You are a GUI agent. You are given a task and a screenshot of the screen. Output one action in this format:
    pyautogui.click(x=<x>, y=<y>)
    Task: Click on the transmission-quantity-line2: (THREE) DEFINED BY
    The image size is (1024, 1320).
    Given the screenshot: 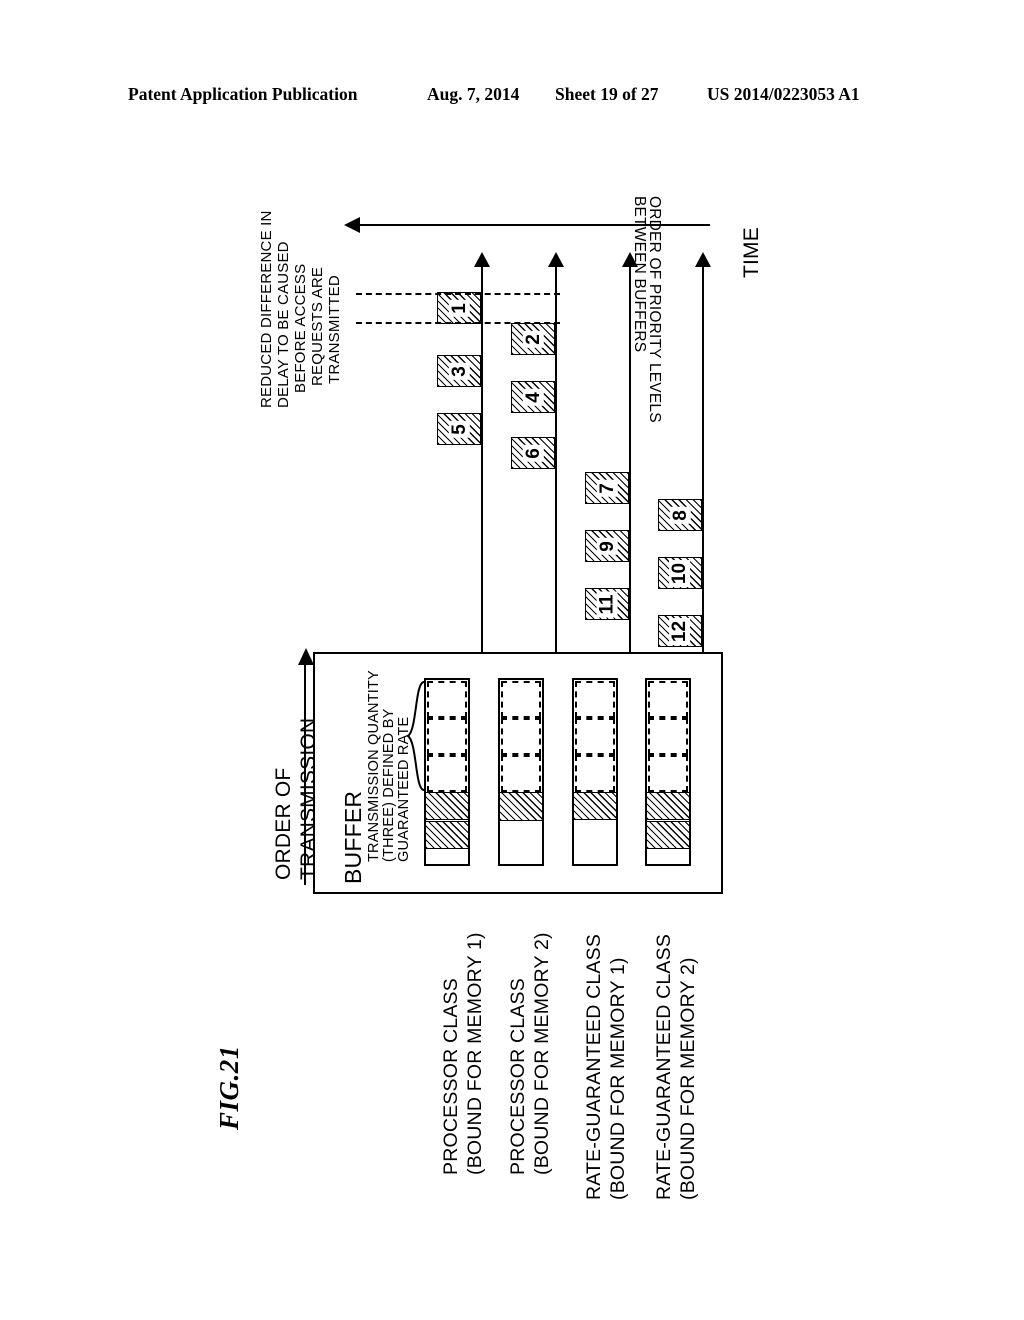 What is the action you would take?
    pyautogui.click(x=389, y=785)
    